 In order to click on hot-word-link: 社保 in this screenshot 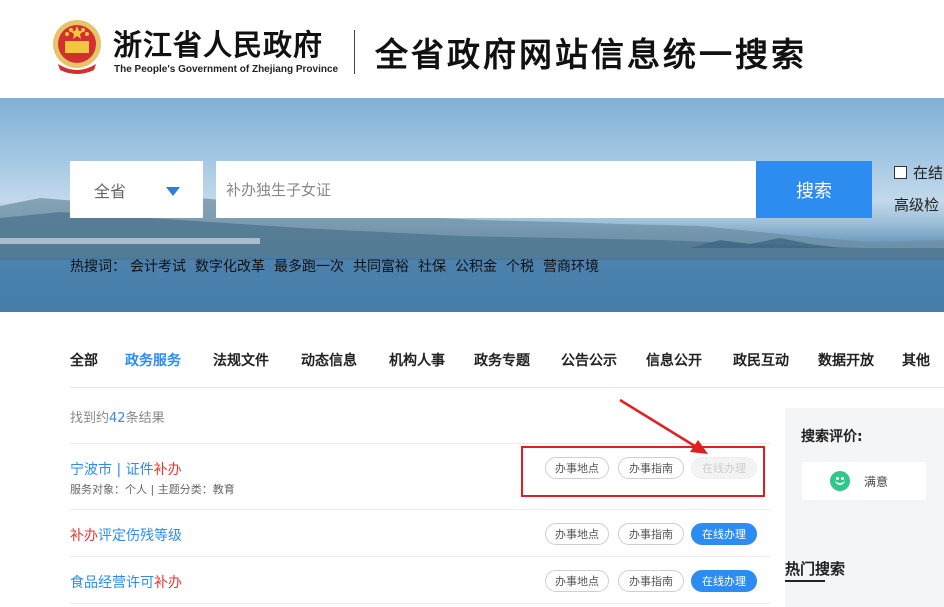, I will do `click(432, 266)`.